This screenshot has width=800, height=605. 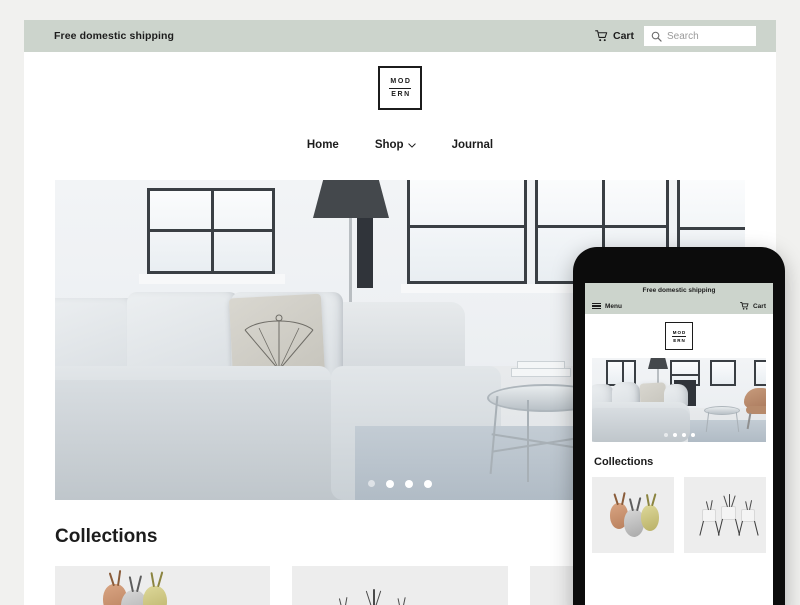 I want to click on nav-item-home: Home, so click(x=323, y=145).